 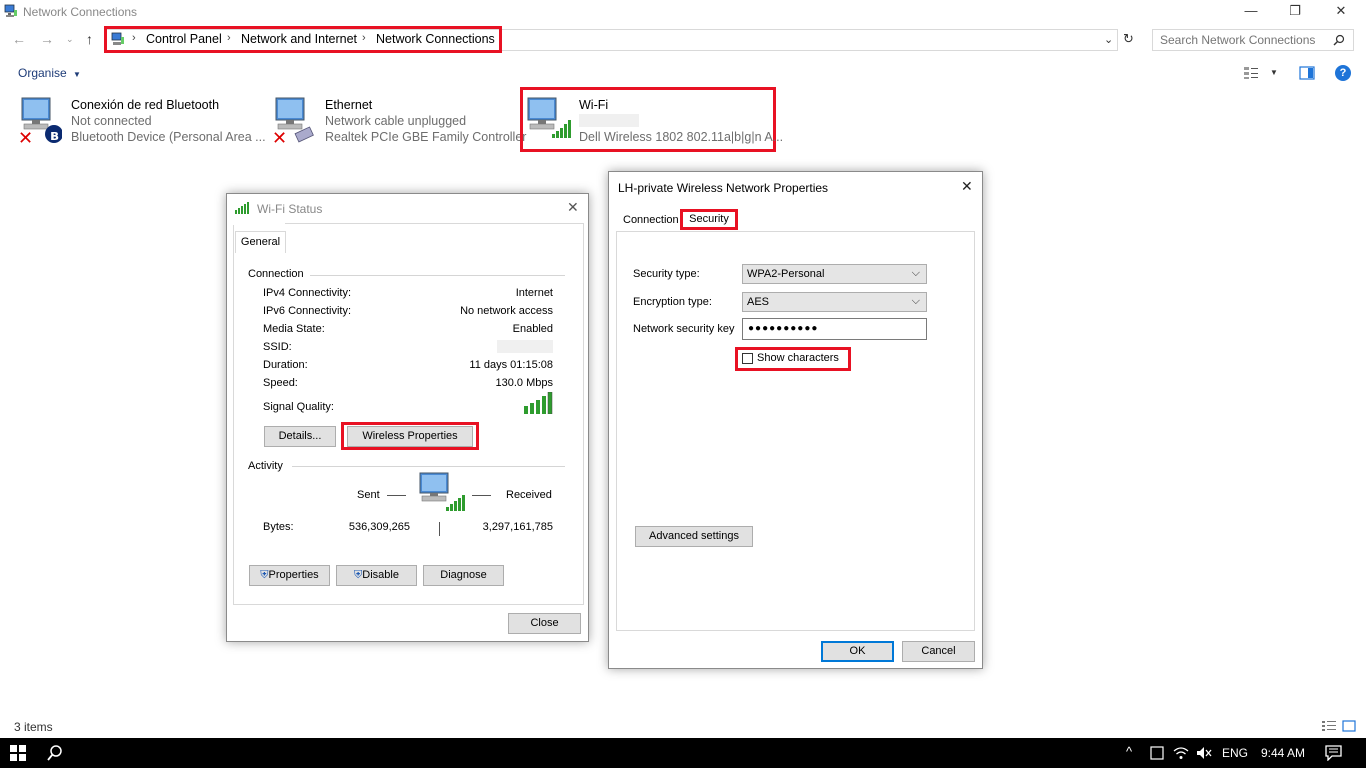 I want to click on security-type-label: Security type:, so click(x=666, y=274).